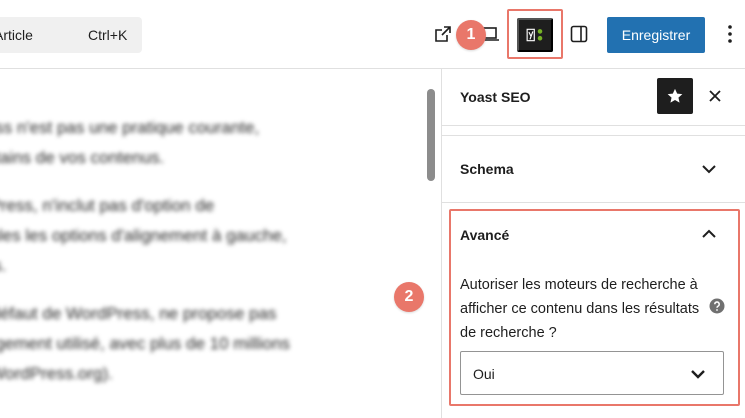  I want to click on command-palette-shortcut: Ctrl+K, so click(108, 35).